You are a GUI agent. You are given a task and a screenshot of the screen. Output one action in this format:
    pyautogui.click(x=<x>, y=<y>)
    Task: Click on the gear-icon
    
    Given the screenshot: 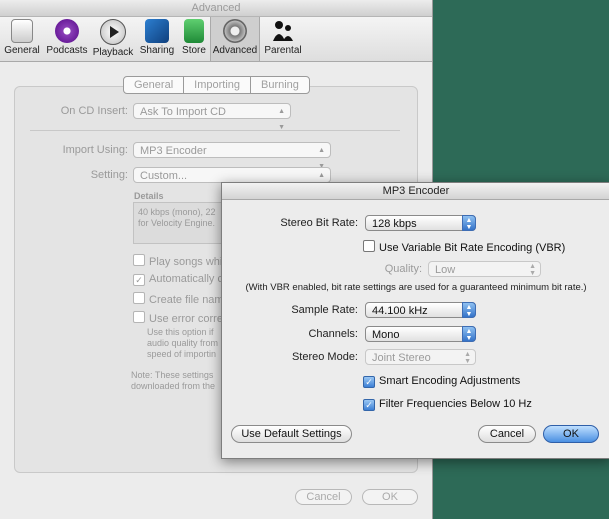 What is the action you would take?
    pyautogui.click(x=235, y=31)
    